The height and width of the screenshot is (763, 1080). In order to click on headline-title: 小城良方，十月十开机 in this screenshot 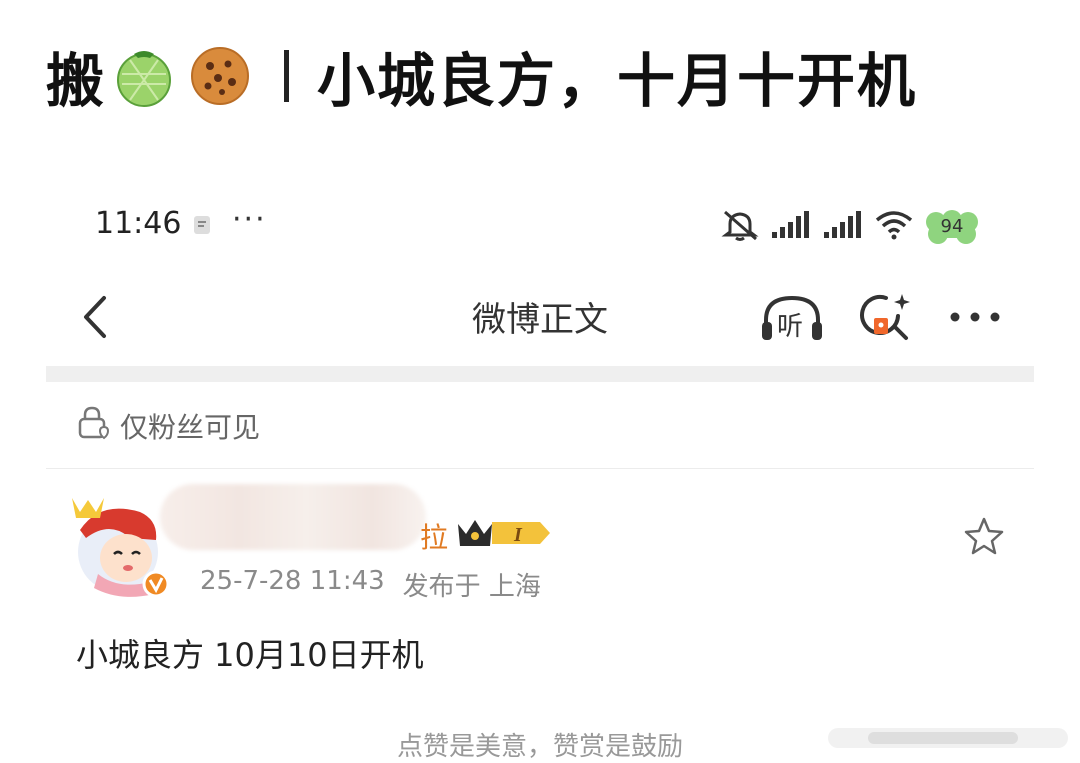, I will do `click(617, 81)`.